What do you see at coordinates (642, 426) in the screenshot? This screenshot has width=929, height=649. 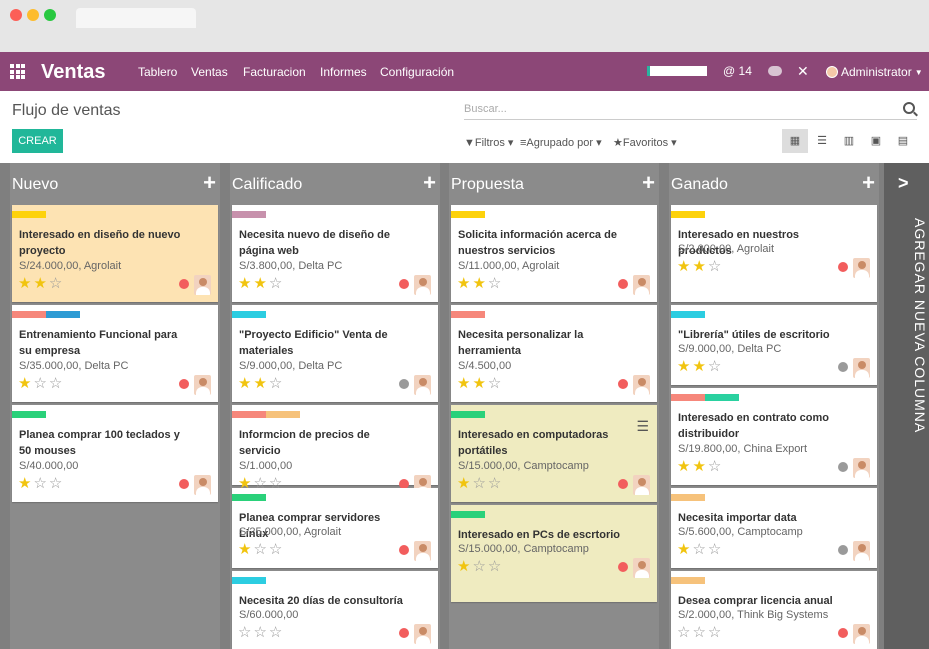 I see `card-menu-icon: ☰` at bounding box center [642, 426].